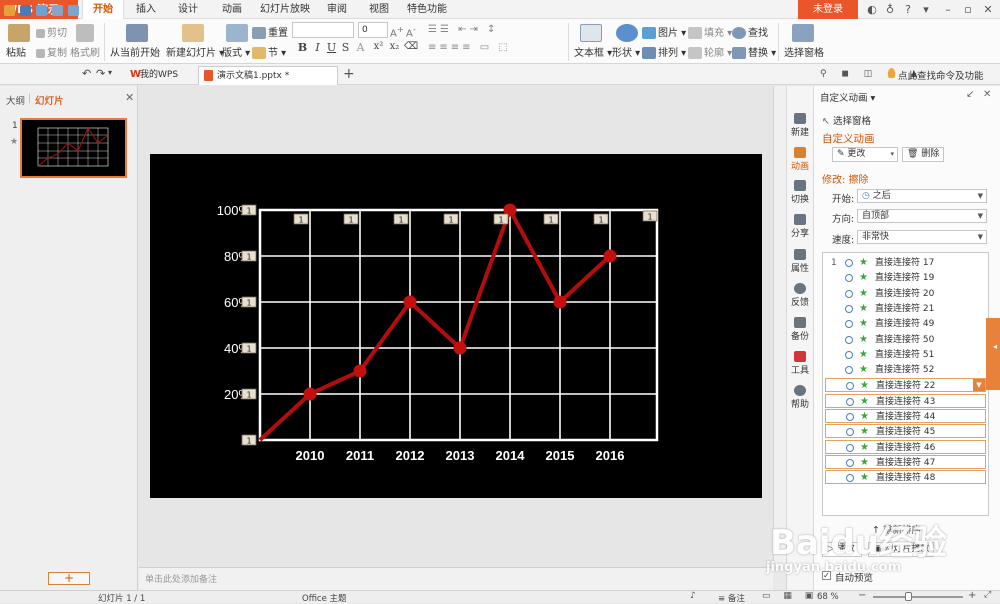  What do you see at coordinates (15, 100) in the screenshot?
I see `tab-outline: 大纲` at bounding box center [15, 100].